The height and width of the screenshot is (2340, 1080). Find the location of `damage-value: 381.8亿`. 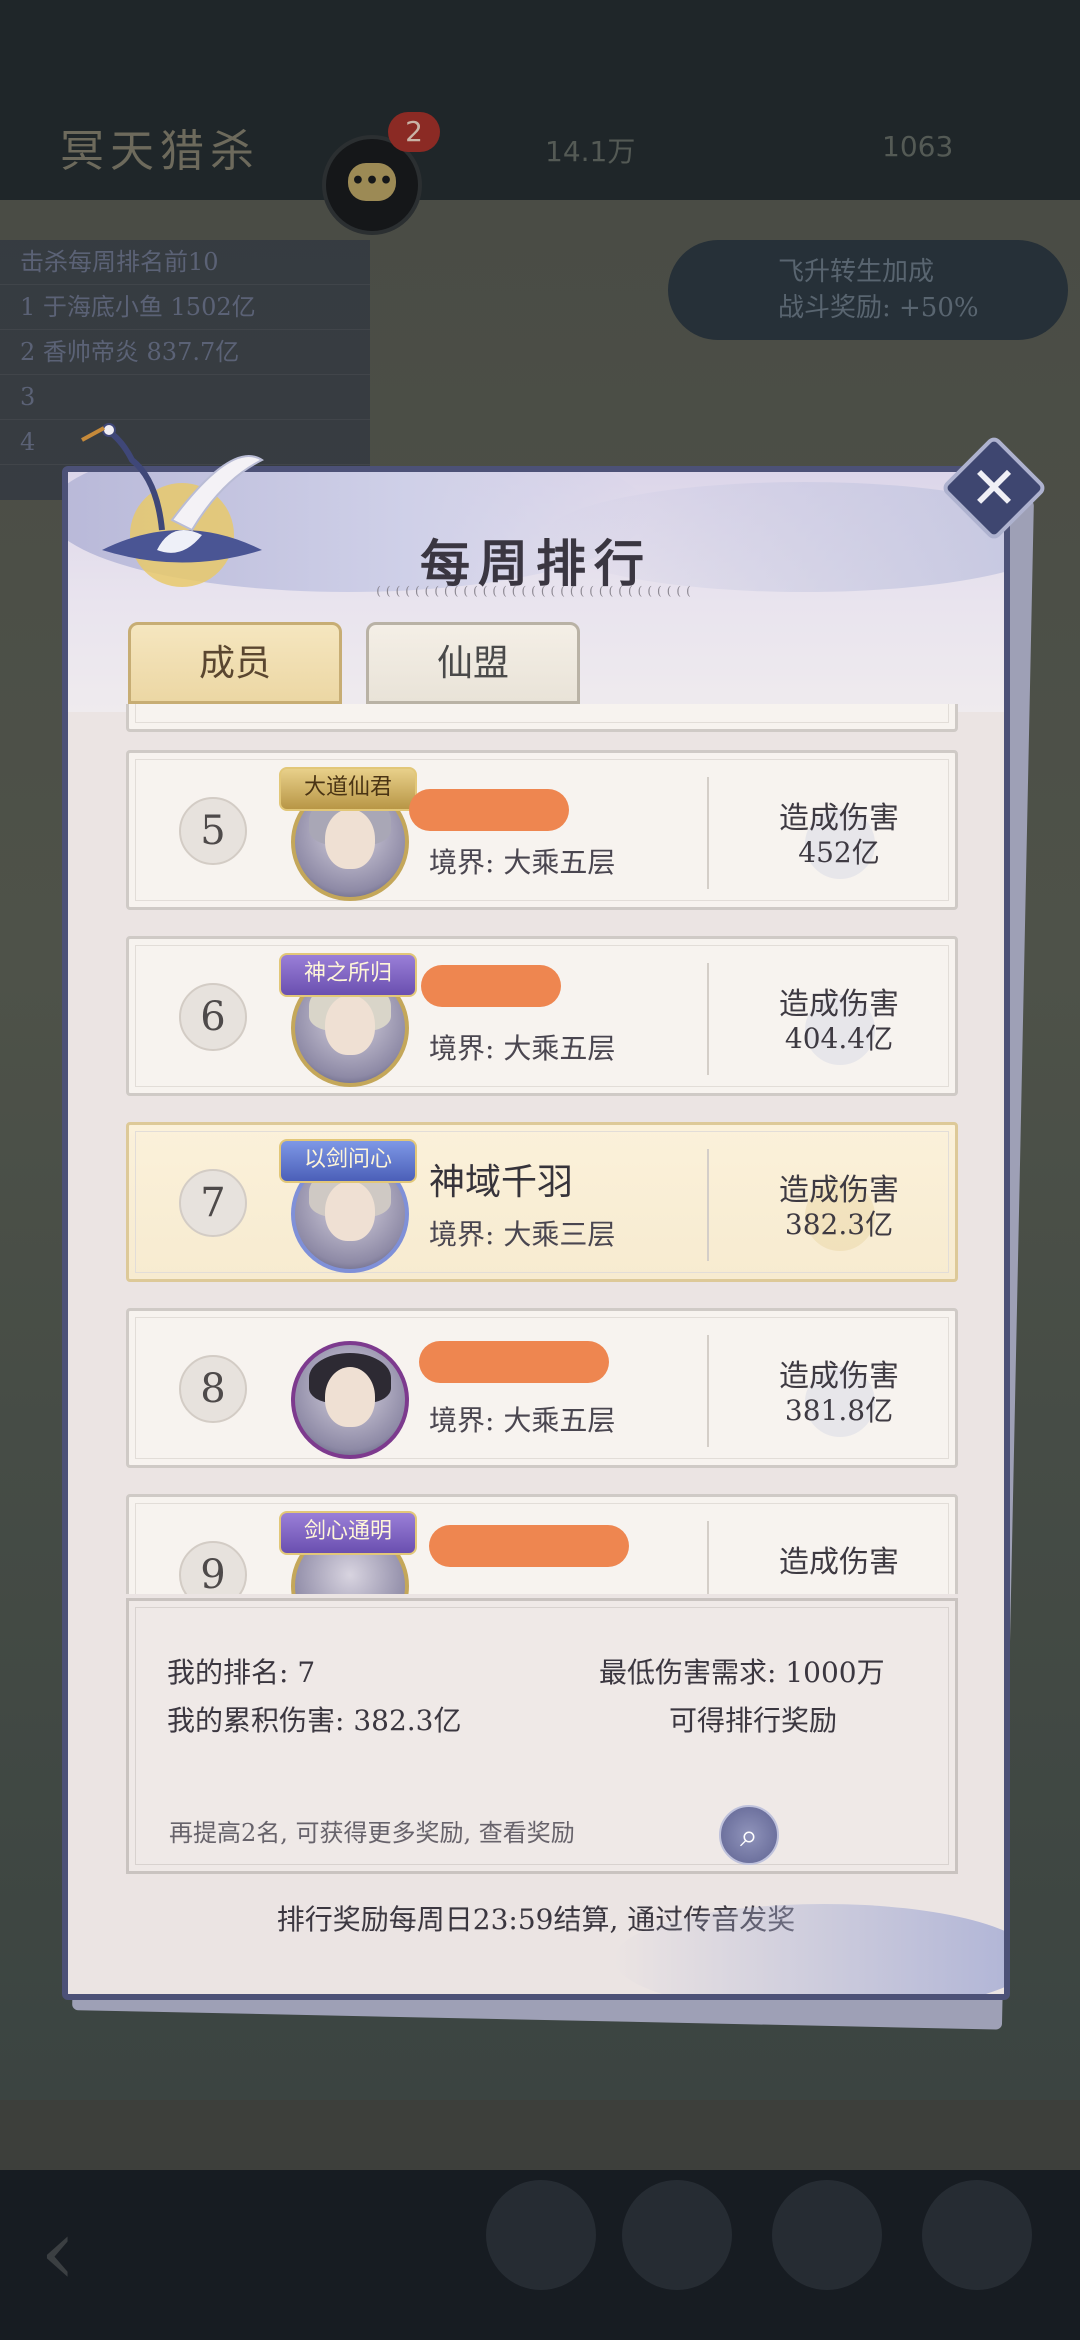

damage-value: 381.8亿 is located at coordinates (839, 1410).